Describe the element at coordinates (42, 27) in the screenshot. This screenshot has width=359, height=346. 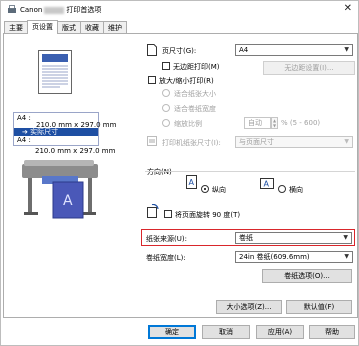
I see `tab-page-setup: 页设置` at that location.